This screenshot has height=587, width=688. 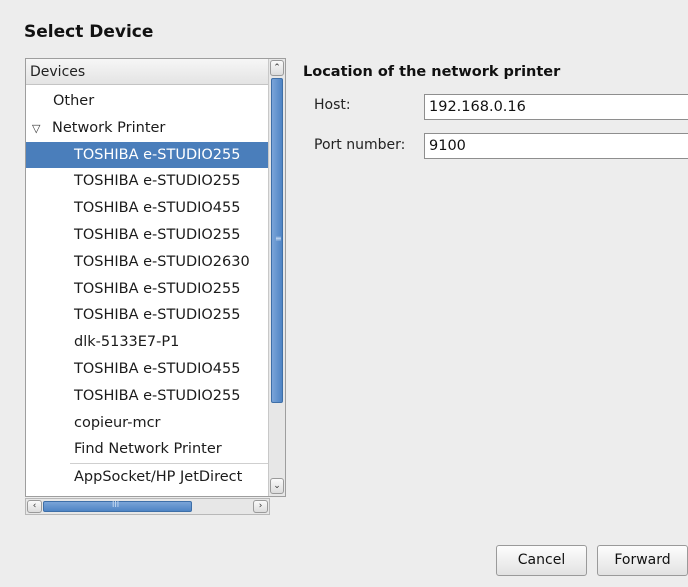 What do you see at coordinates (162, 261) in the screenshot?
I see `list-item-label: TOSHIBA e-STUDIO2630` at bounding box center [162, 261].